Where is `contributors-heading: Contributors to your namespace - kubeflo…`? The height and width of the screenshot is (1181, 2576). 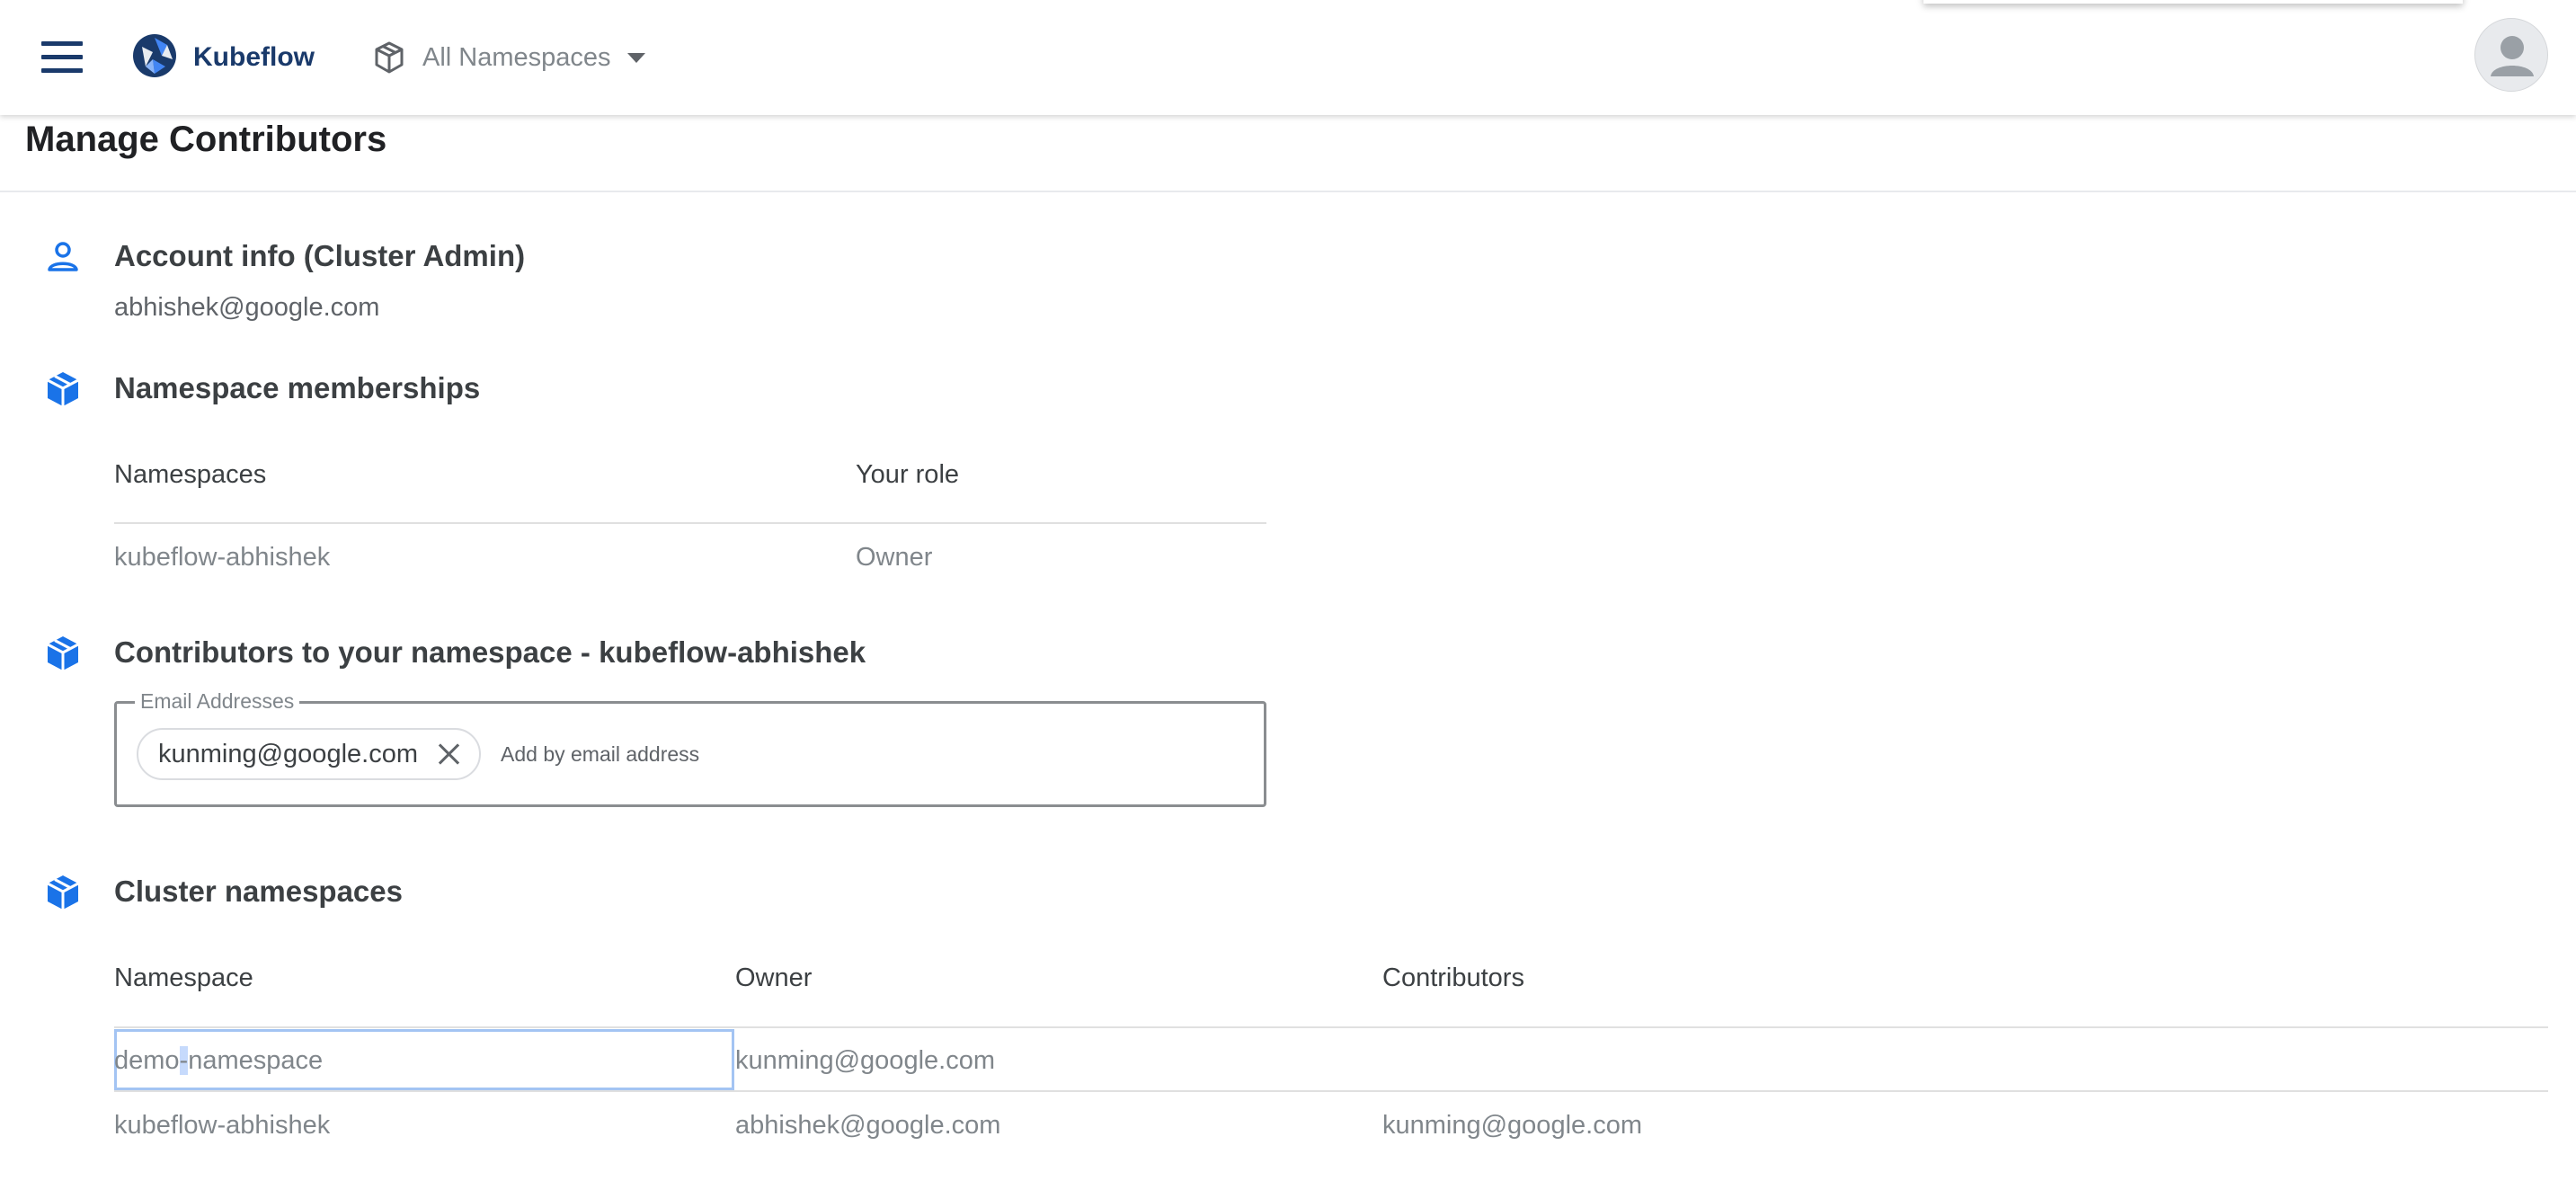 contributors-heading: Contributors to your namespace - kubeflo… is located at coordinates (490, 652).